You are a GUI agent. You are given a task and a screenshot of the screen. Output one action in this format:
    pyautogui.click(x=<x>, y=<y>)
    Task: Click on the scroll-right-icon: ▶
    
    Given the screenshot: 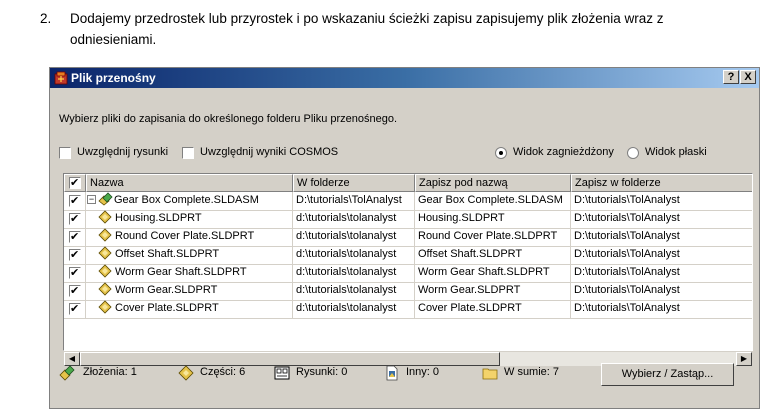 What is the action you would take?
    pyautogui.click(x=744, y=359)
    